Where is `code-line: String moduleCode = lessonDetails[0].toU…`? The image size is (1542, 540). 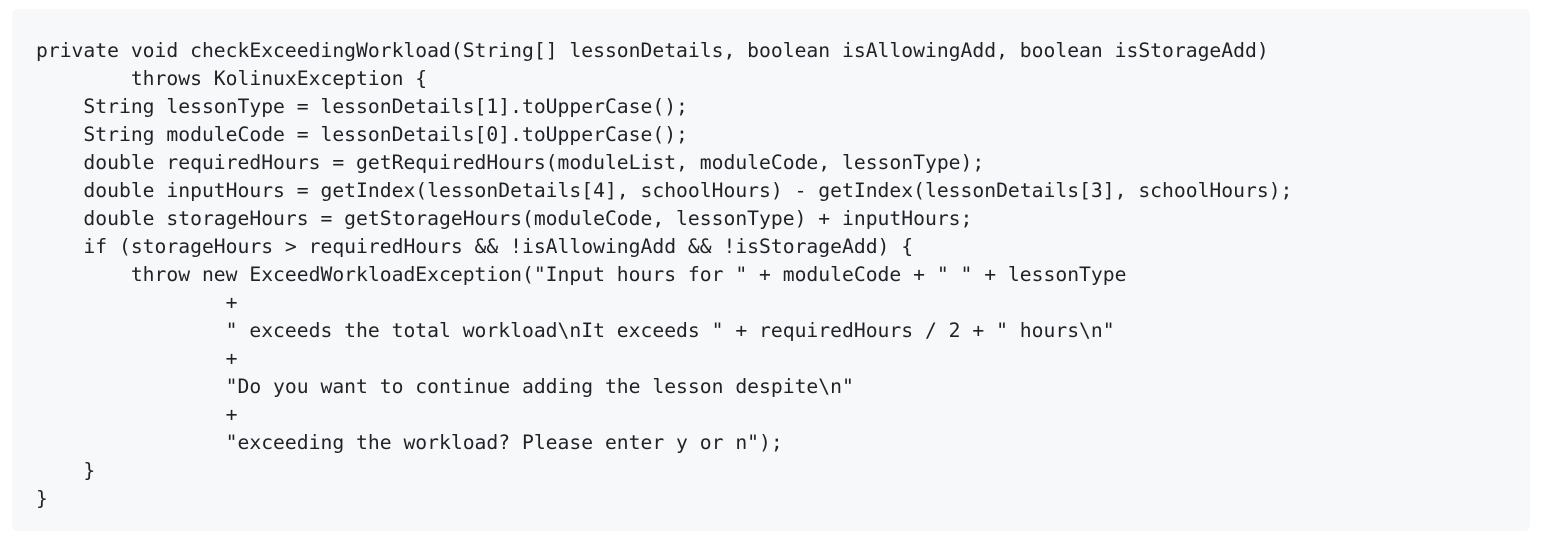
code-line: String moduleCode = lessonDetails[0].toU… is located at coordinates (362, 134).